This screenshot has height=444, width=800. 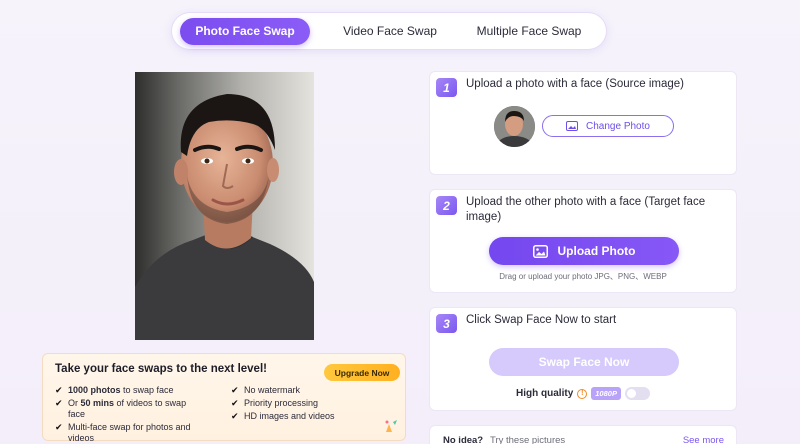 I want to click on high-quality-toggle, so click(x=637, y=393).